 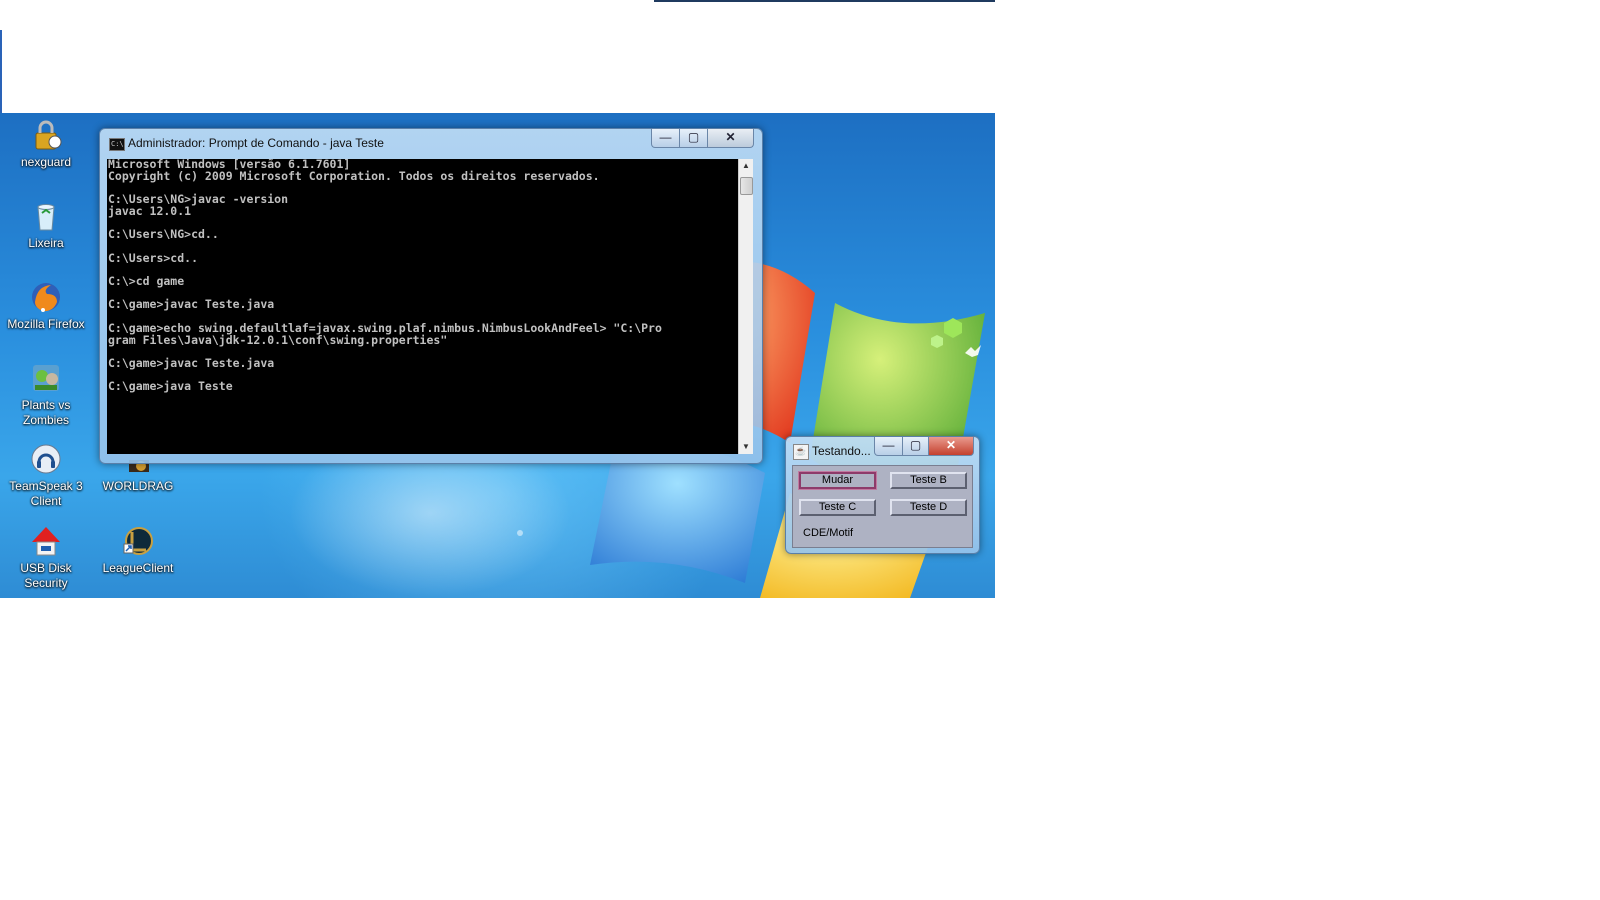 I want to click on cmd-close-button: ✕, so click(x=730, y=138).